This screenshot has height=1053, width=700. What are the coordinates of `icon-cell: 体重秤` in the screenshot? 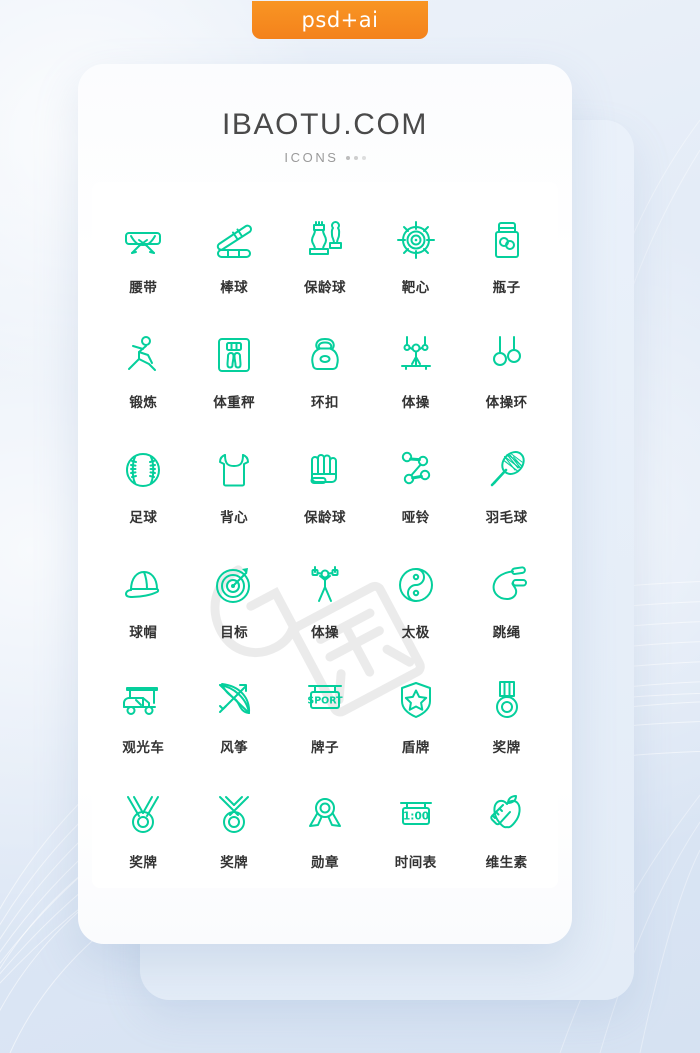 It's located at (234, 371).